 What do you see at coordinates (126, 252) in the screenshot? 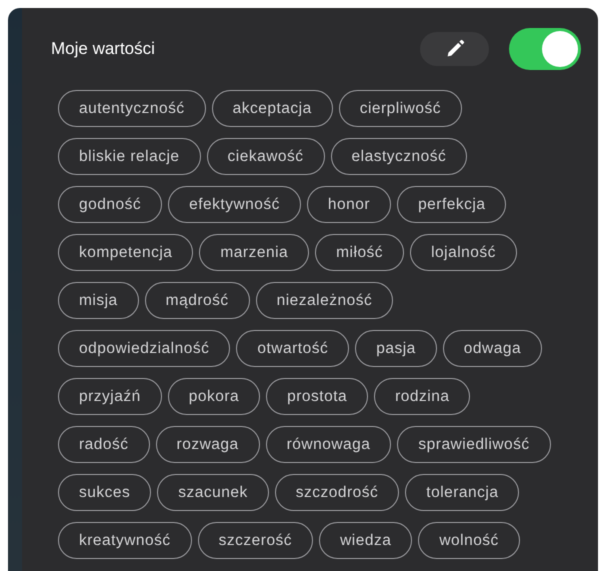
I see `value-chip: kompetencja` at bounding box center [126, 252].